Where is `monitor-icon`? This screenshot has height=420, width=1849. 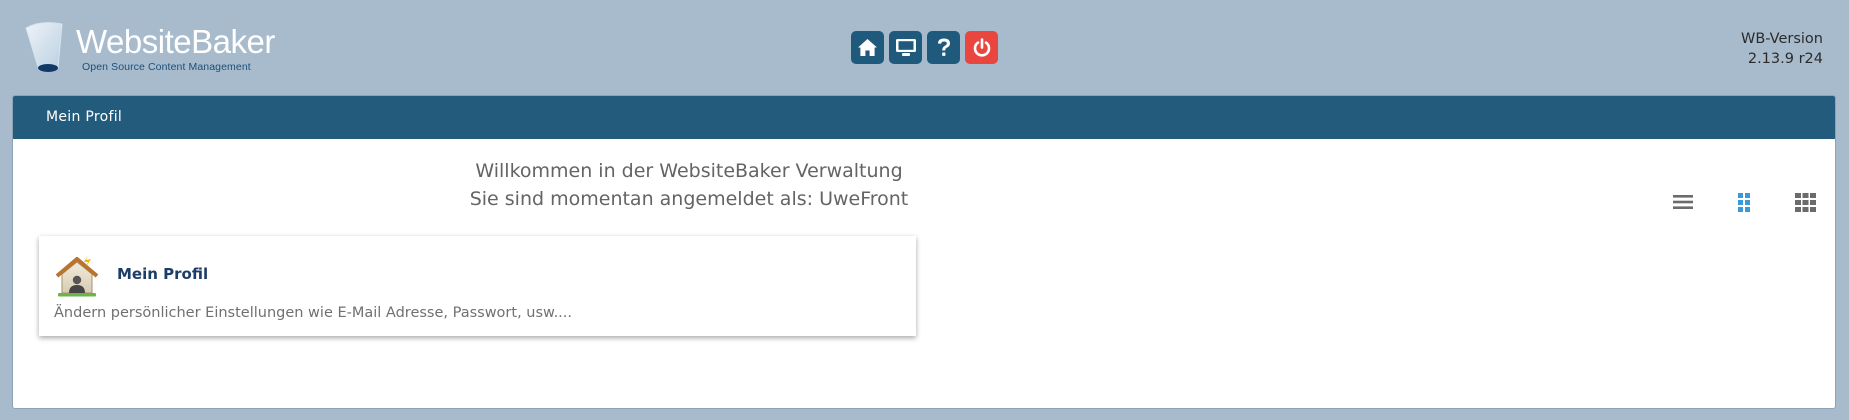 monitor-icon is located at coordinates (905, 47).